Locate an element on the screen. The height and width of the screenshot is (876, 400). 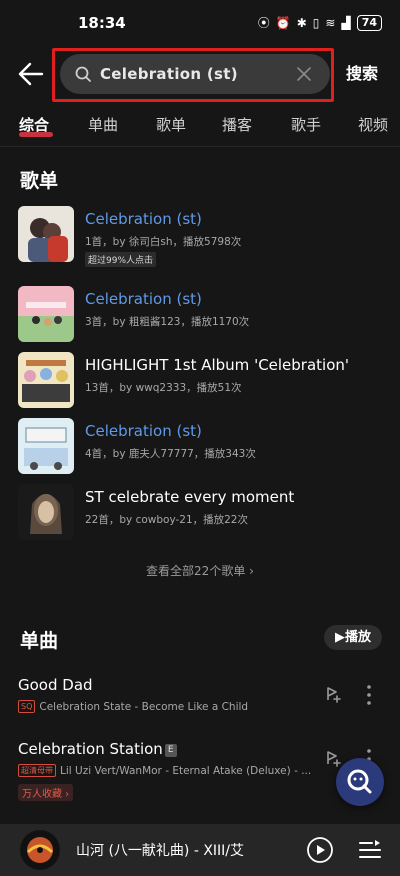
play-icon is located at coordinates (320, 850).